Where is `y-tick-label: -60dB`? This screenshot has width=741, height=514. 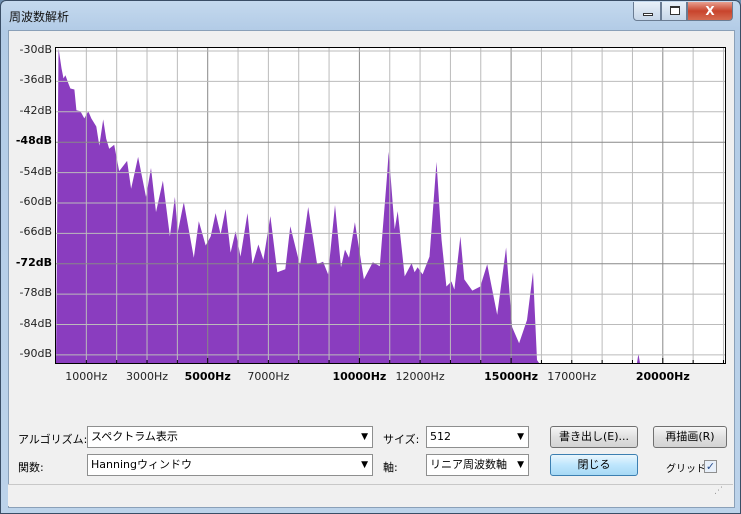
y-tick-label: -60dB is located at coordinates (36, 201).